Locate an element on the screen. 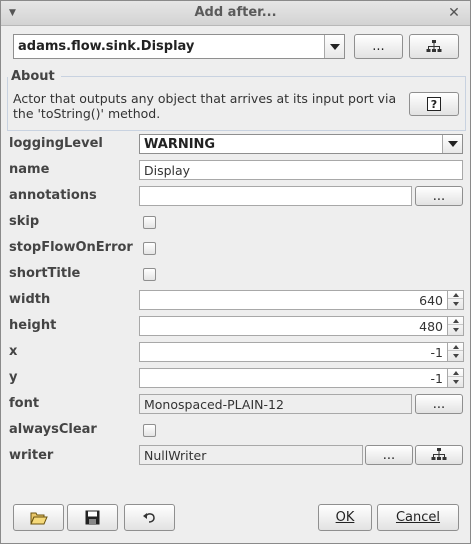  short-title-checkbox is located at coordinates (149, 274).